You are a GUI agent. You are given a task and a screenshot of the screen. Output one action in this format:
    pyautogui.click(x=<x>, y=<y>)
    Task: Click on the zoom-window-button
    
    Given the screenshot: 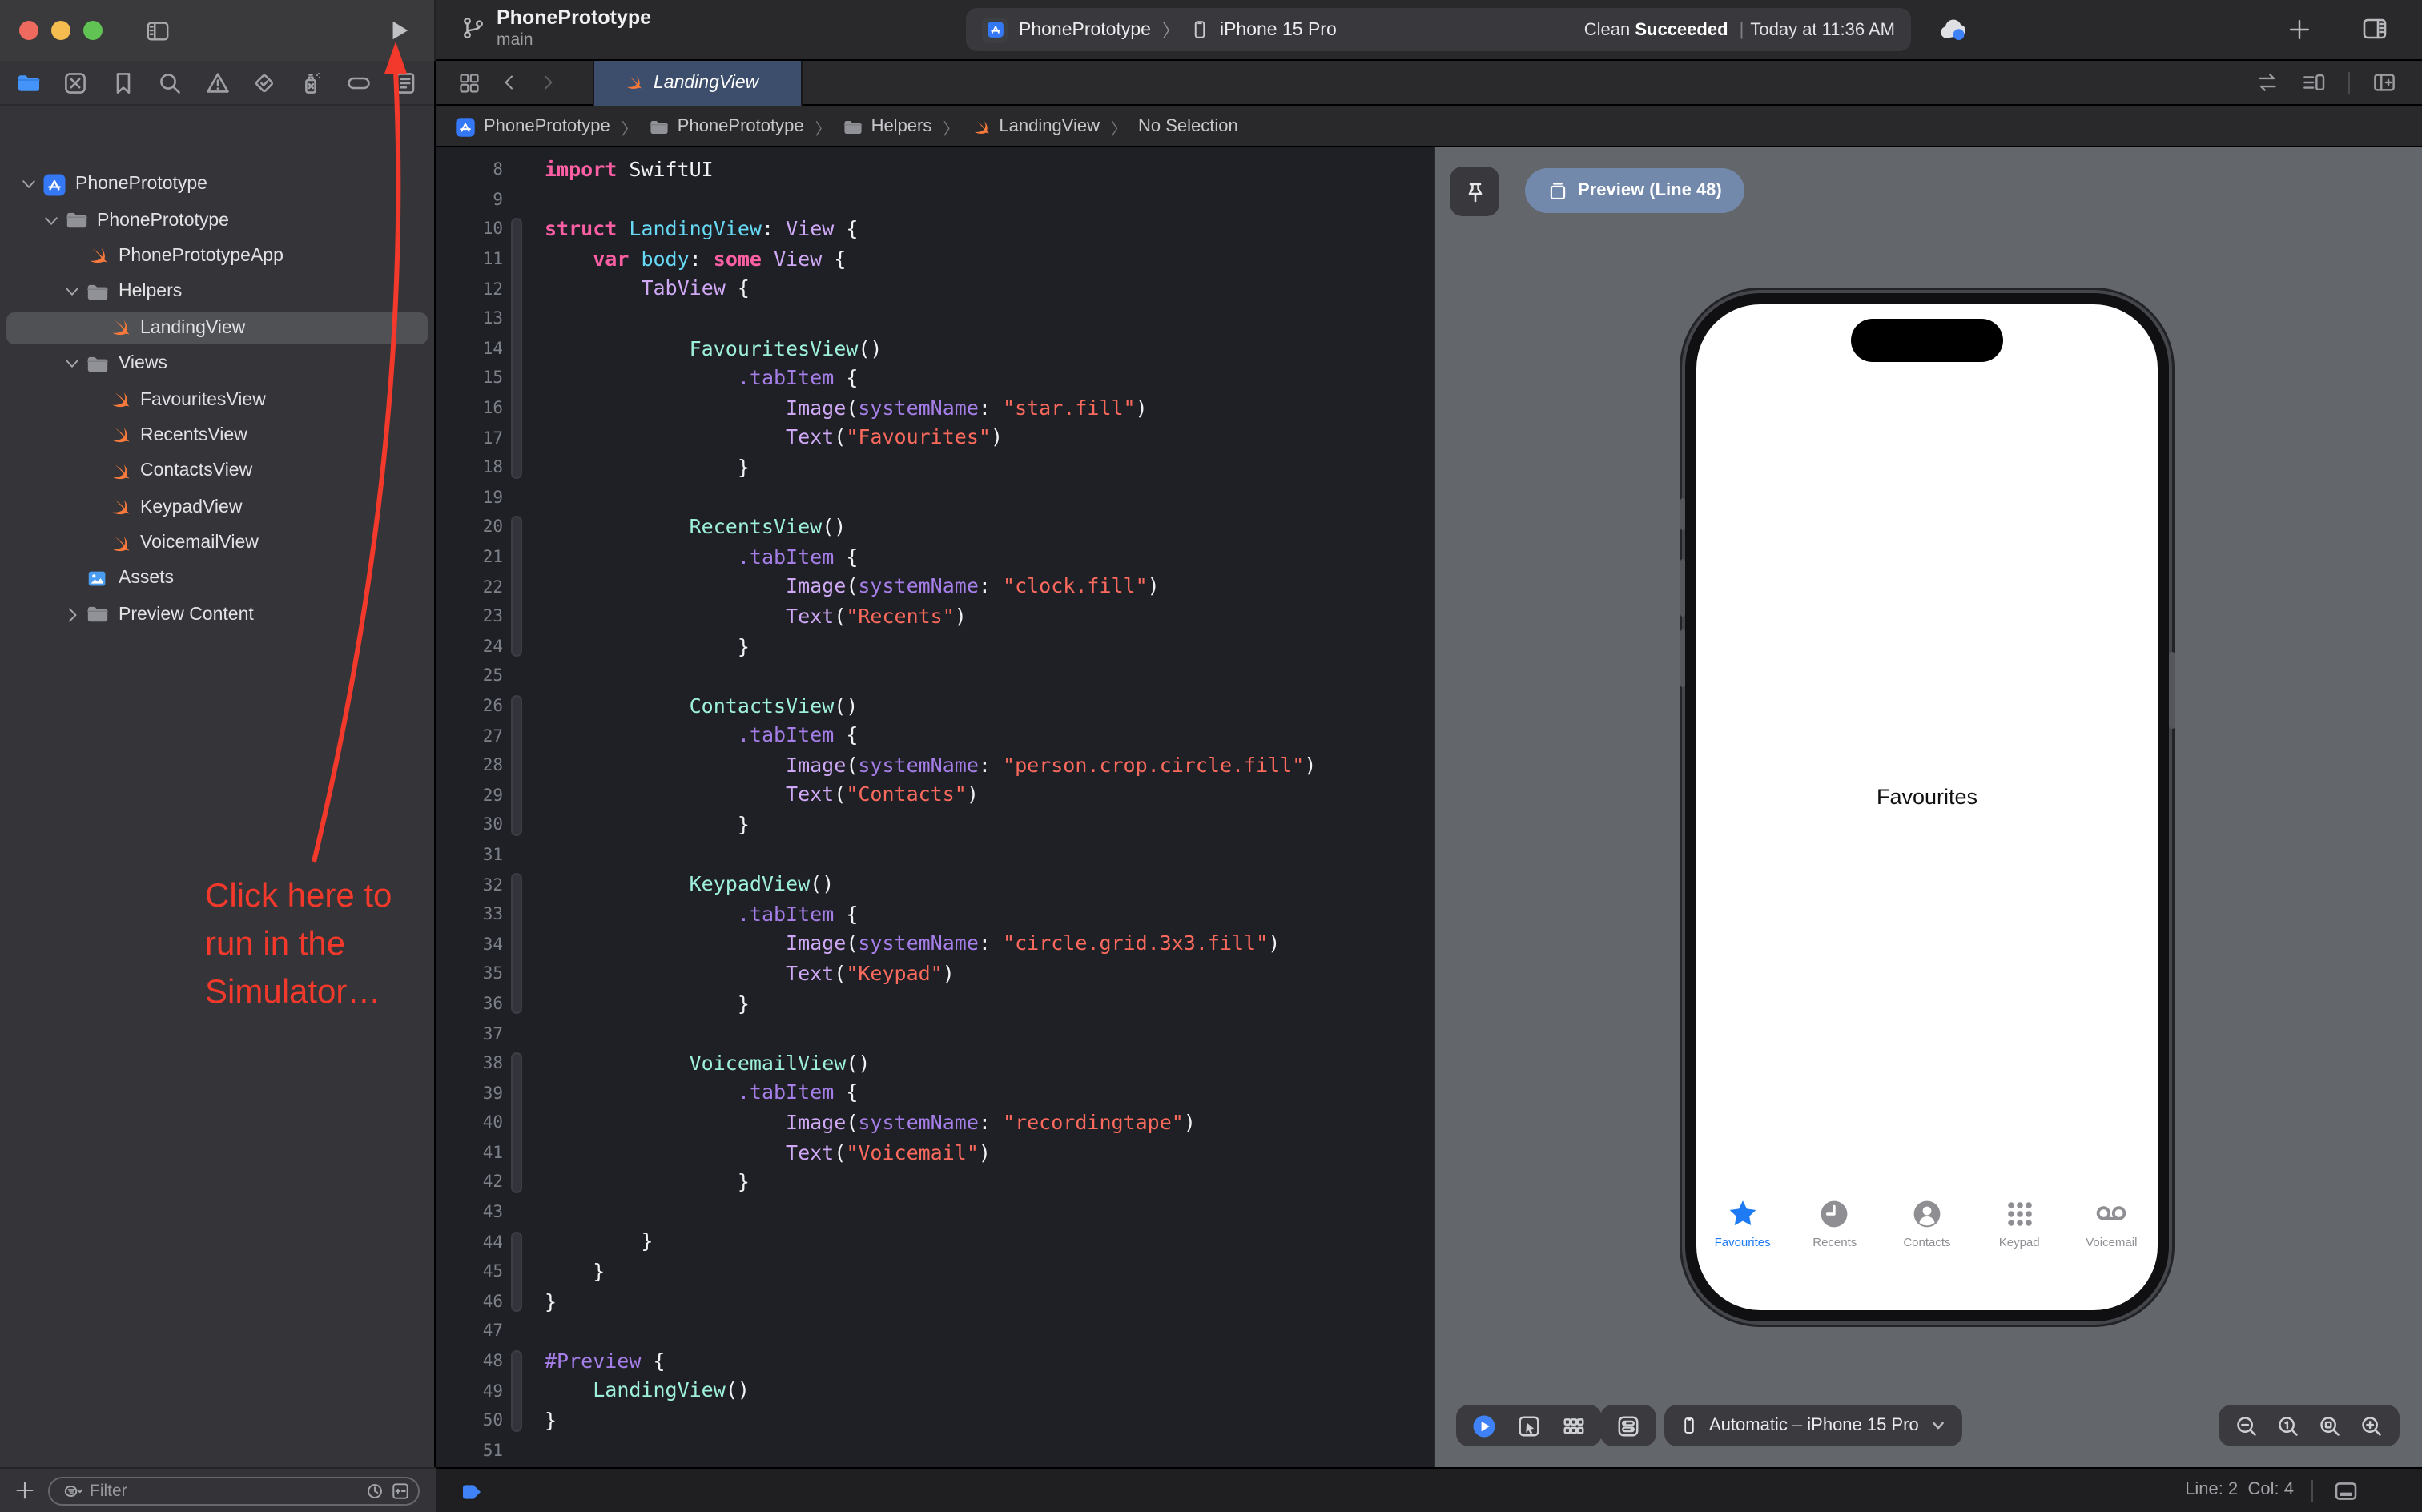 What is the action you would take?
    pyautogui.click(x=93, y=30)
    